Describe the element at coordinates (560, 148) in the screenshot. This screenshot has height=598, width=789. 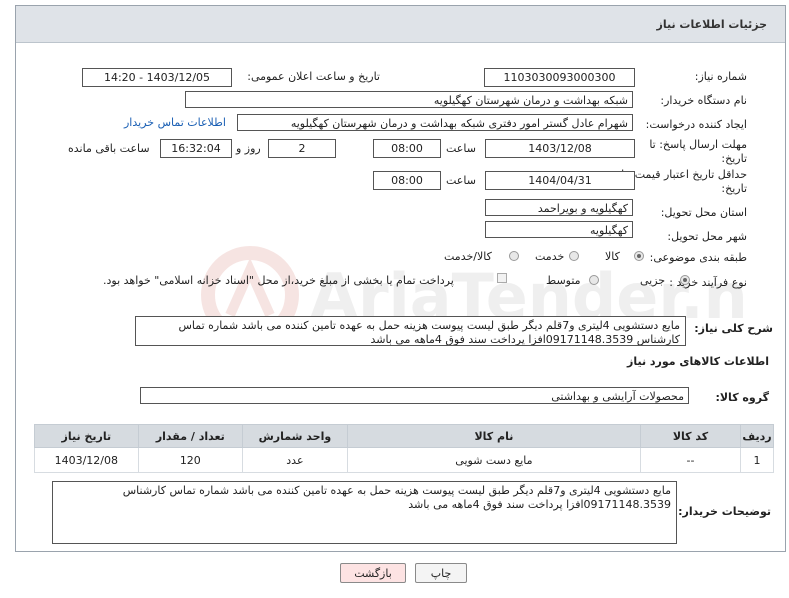
I see `deadline-date-field: 1403/12/08` at that location.